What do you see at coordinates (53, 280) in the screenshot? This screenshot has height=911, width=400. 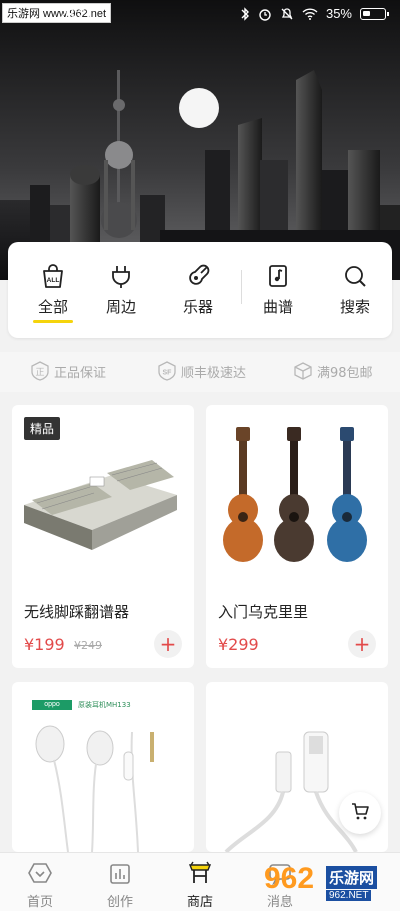 I see `svg-text: ALL` at bounding box center [53, 280].